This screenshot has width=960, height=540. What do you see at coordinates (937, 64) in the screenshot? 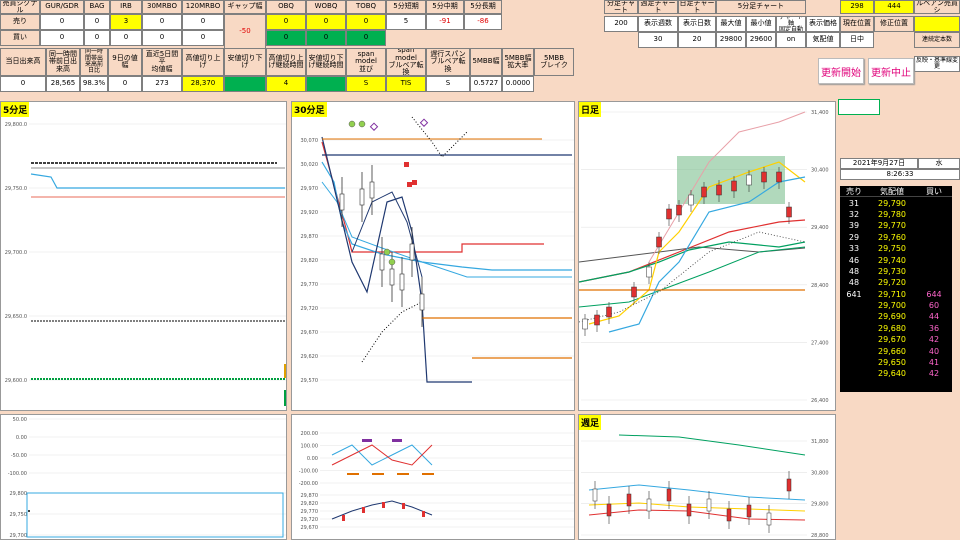
I see `hint-button: 反映・基準線変更` at bounding box center [937, 64].